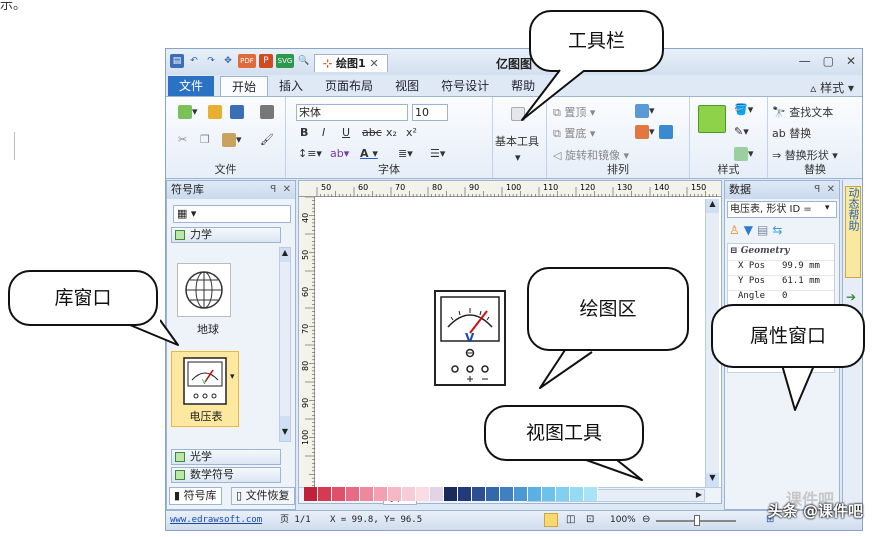 This screenshot has height=537, width=881. What do you see at coordinates (83, 298) in the screenshot?
I see `callout-library-window: 库窗口` at bounding box center [83, 298].